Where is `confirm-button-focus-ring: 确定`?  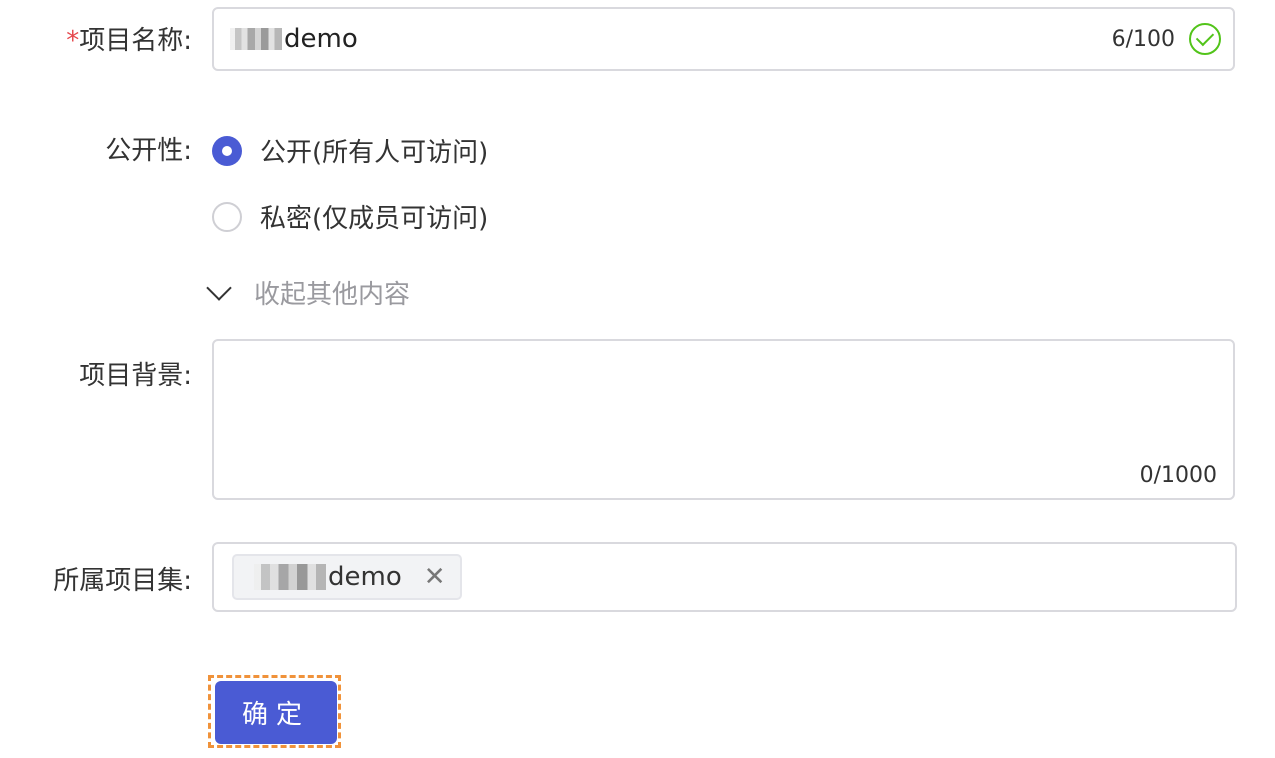
confirm-button-focus-ring: 确定 is located at coordinates (274, 711).